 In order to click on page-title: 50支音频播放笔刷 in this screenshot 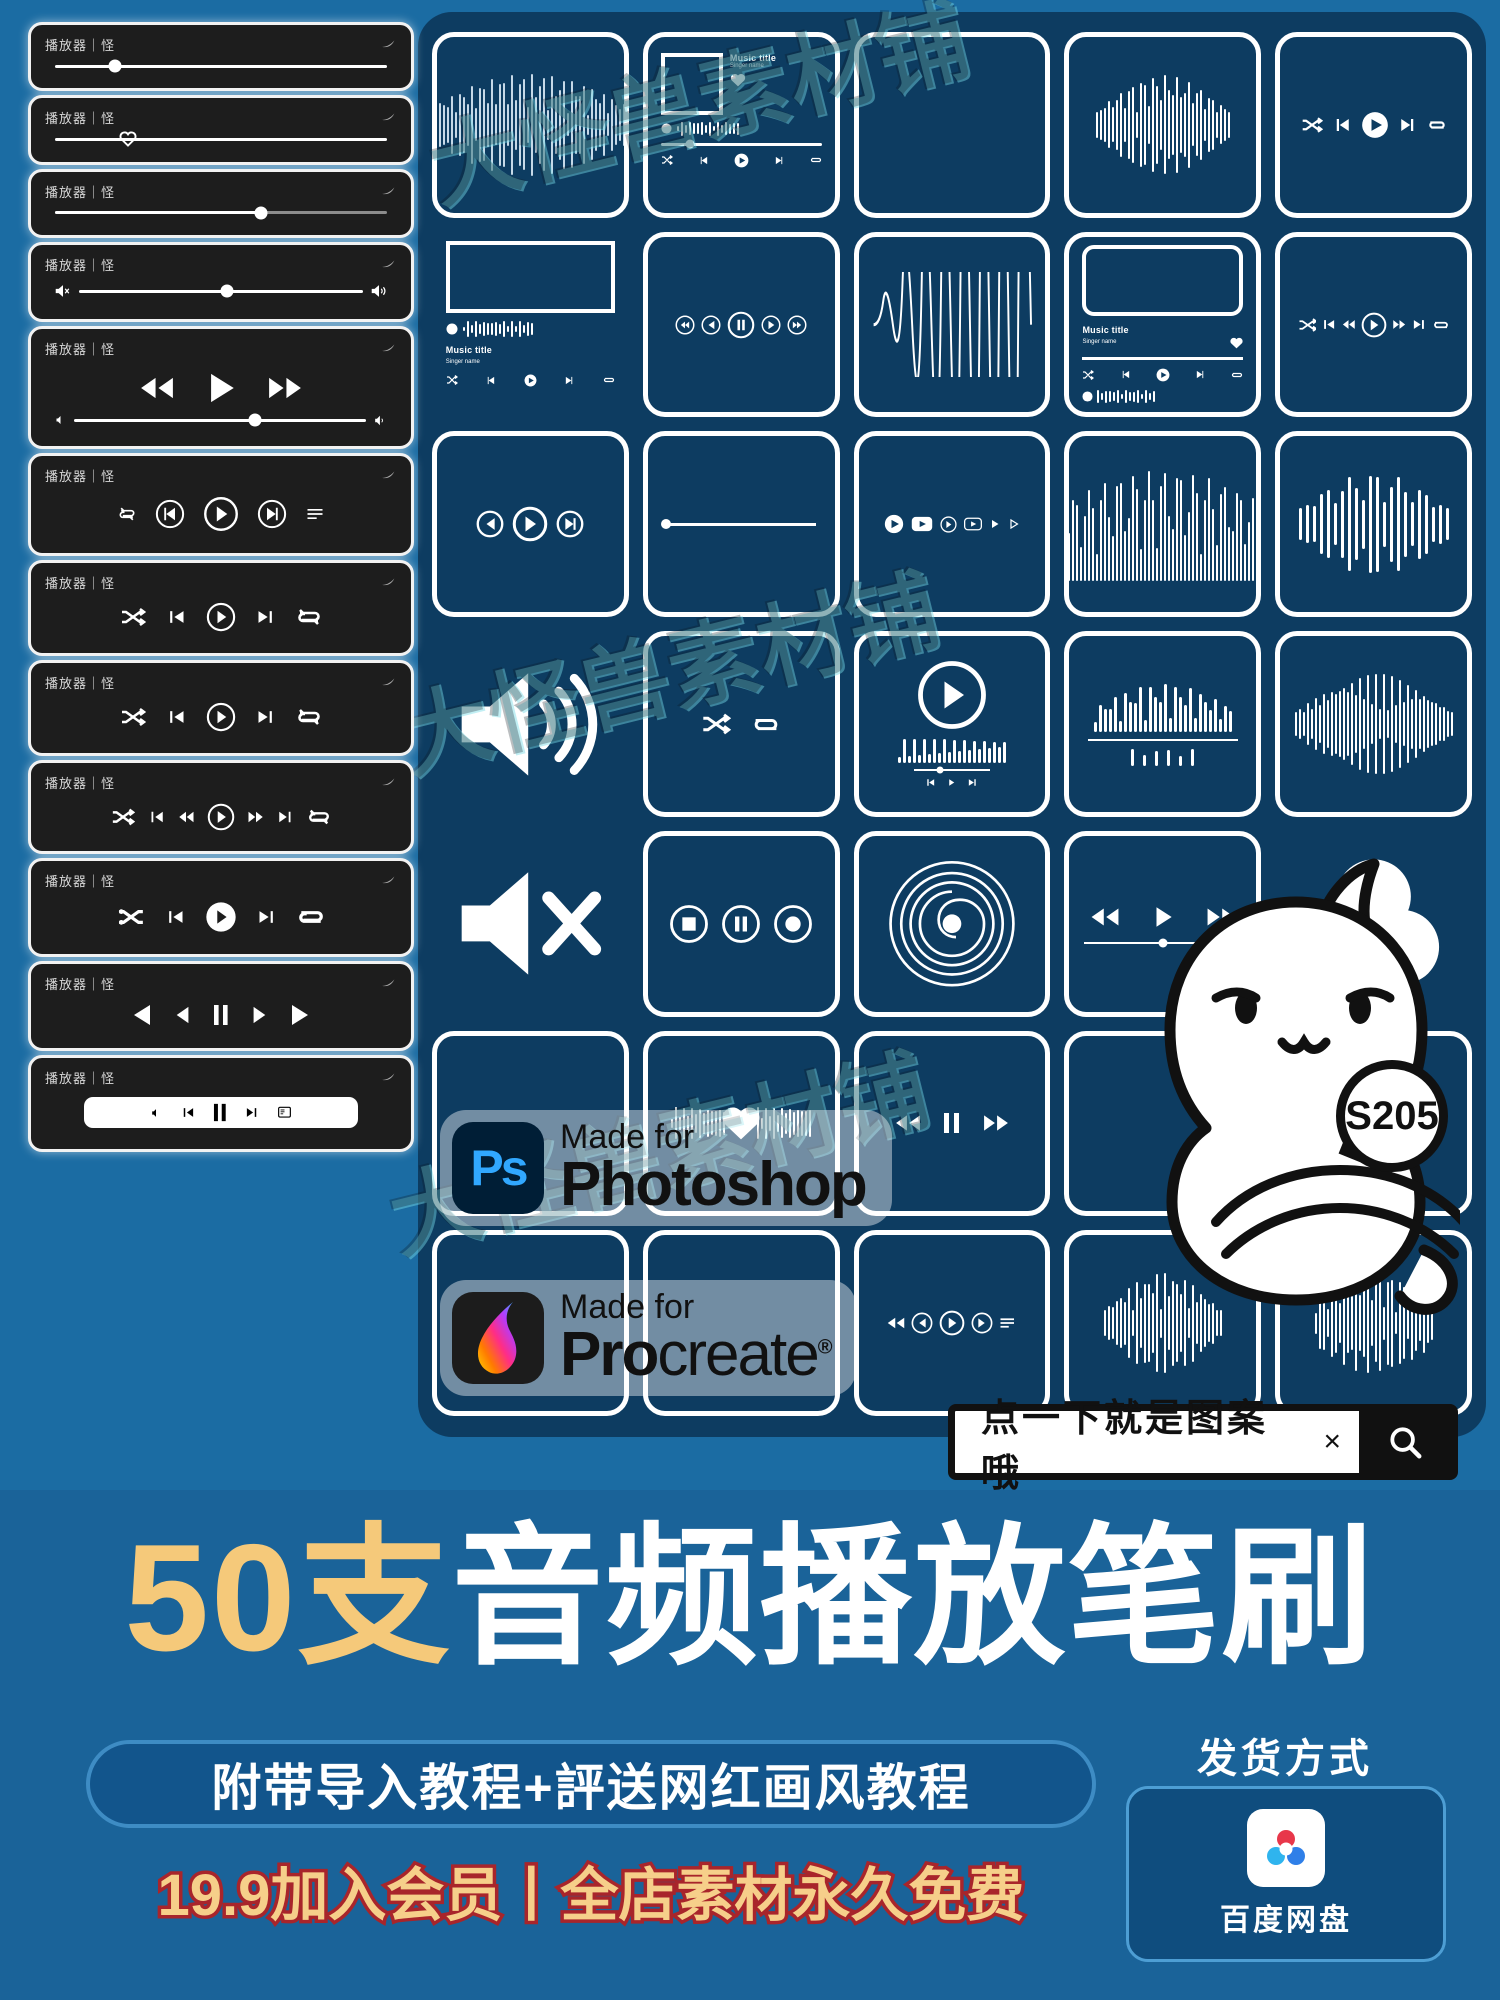, I will do `click(750, 1598)`.